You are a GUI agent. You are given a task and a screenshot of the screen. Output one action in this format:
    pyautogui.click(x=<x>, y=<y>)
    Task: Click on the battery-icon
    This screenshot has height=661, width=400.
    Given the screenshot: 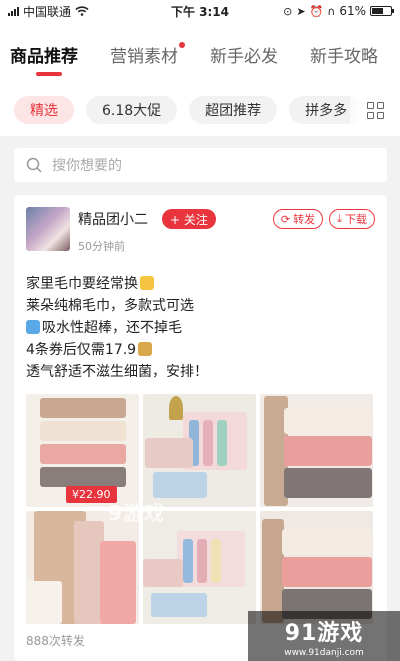 What is the action you would take?
    pyautogui.click(x=382, y=11)
    